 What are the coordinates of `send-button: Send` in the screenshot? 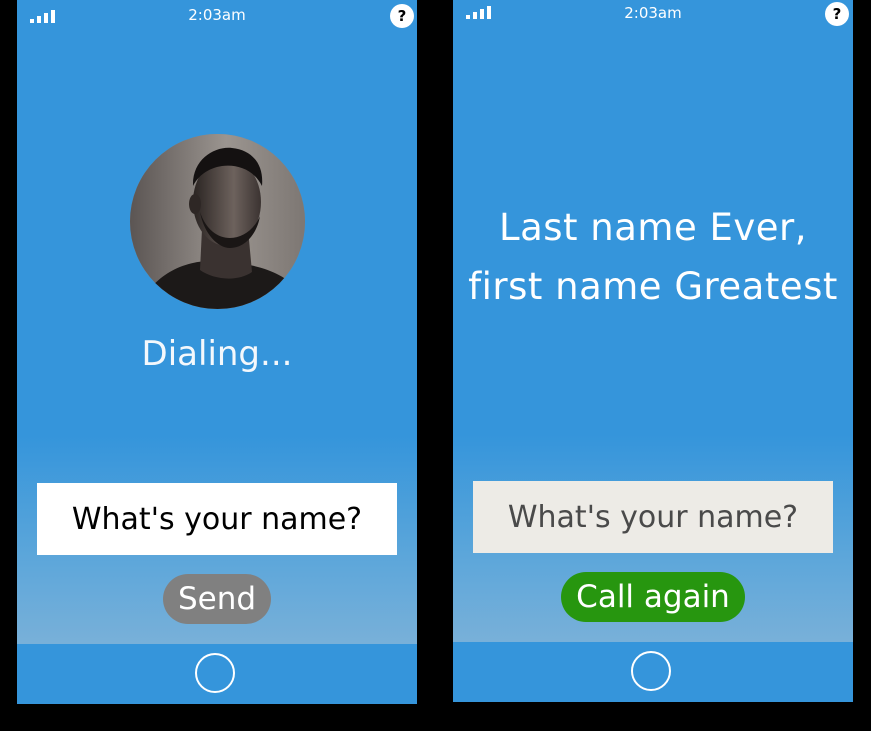 It's located at (217, 599).